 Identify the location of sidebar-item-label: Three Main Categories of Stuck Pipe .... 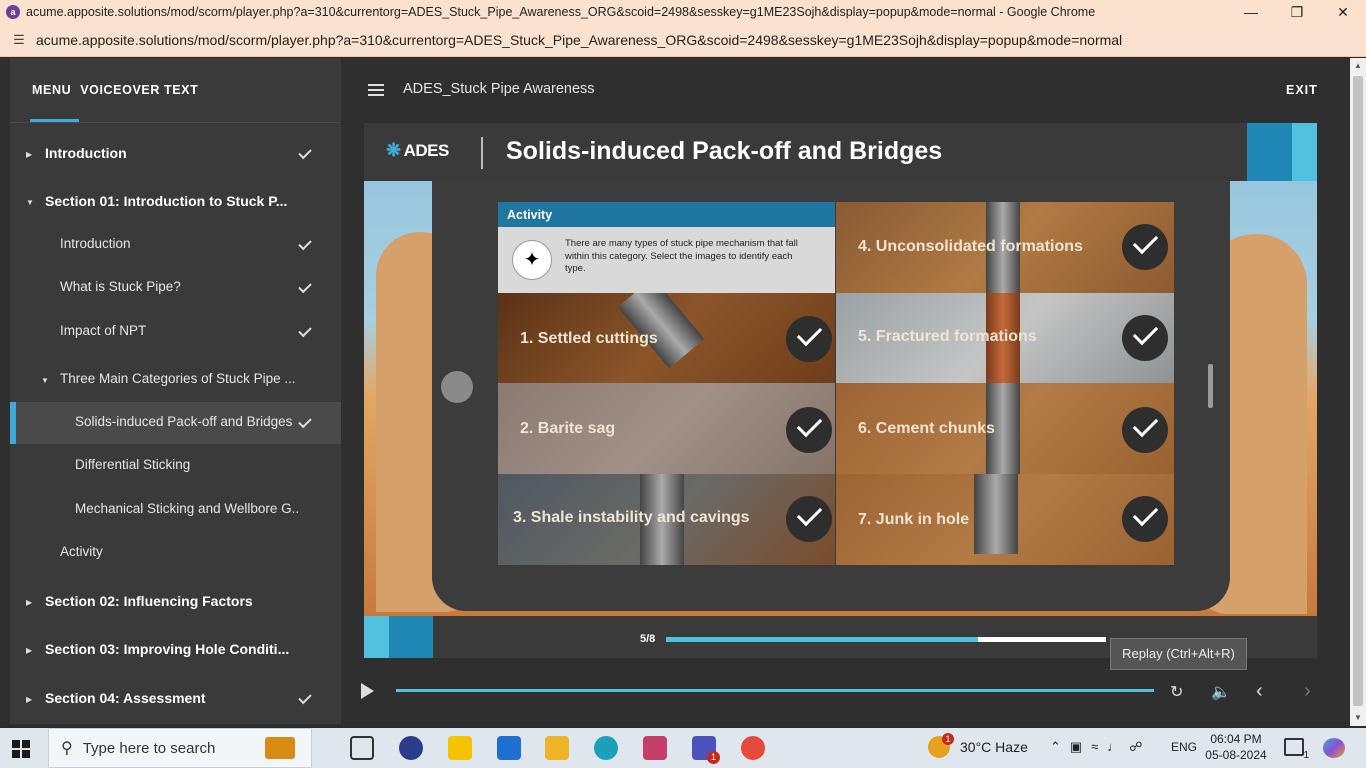
(178, 378).